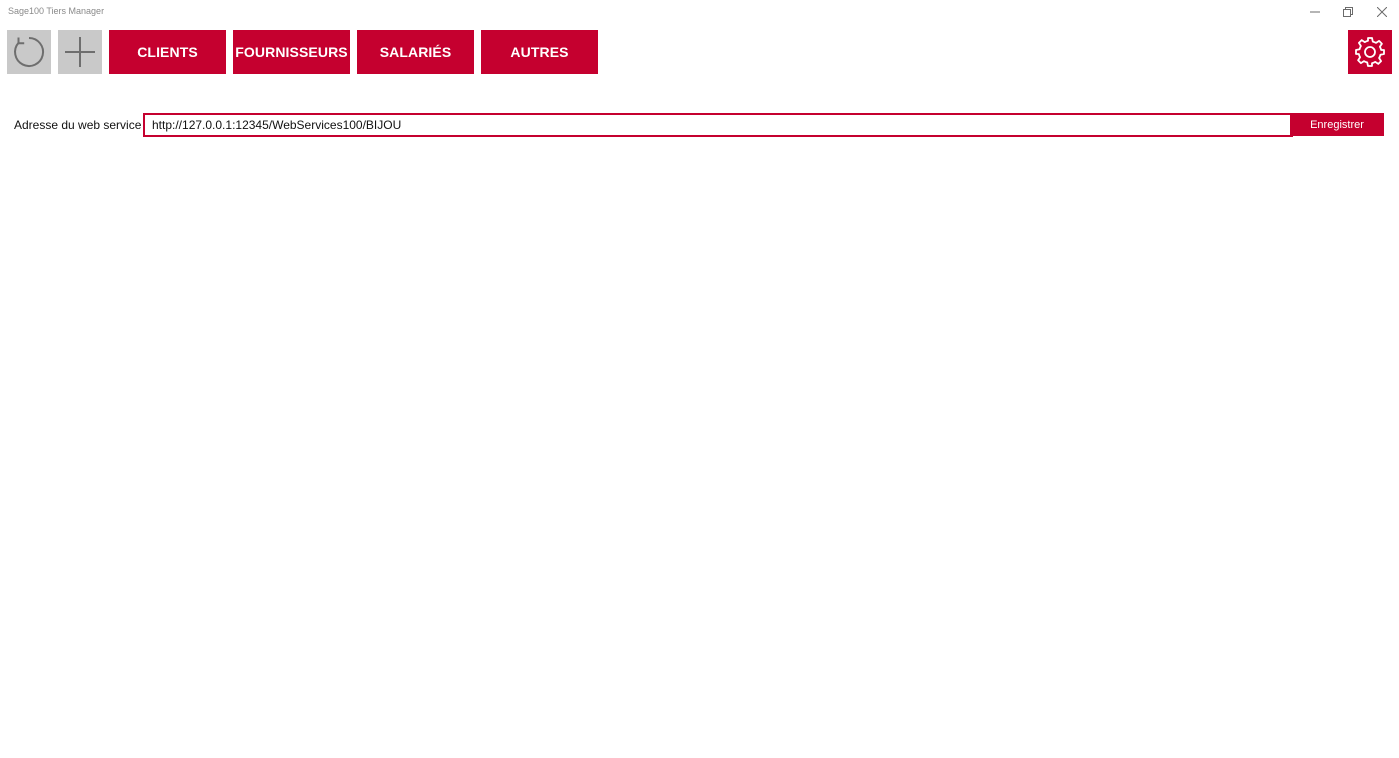  I want to click on minimize-icon, so click(1315, 12).